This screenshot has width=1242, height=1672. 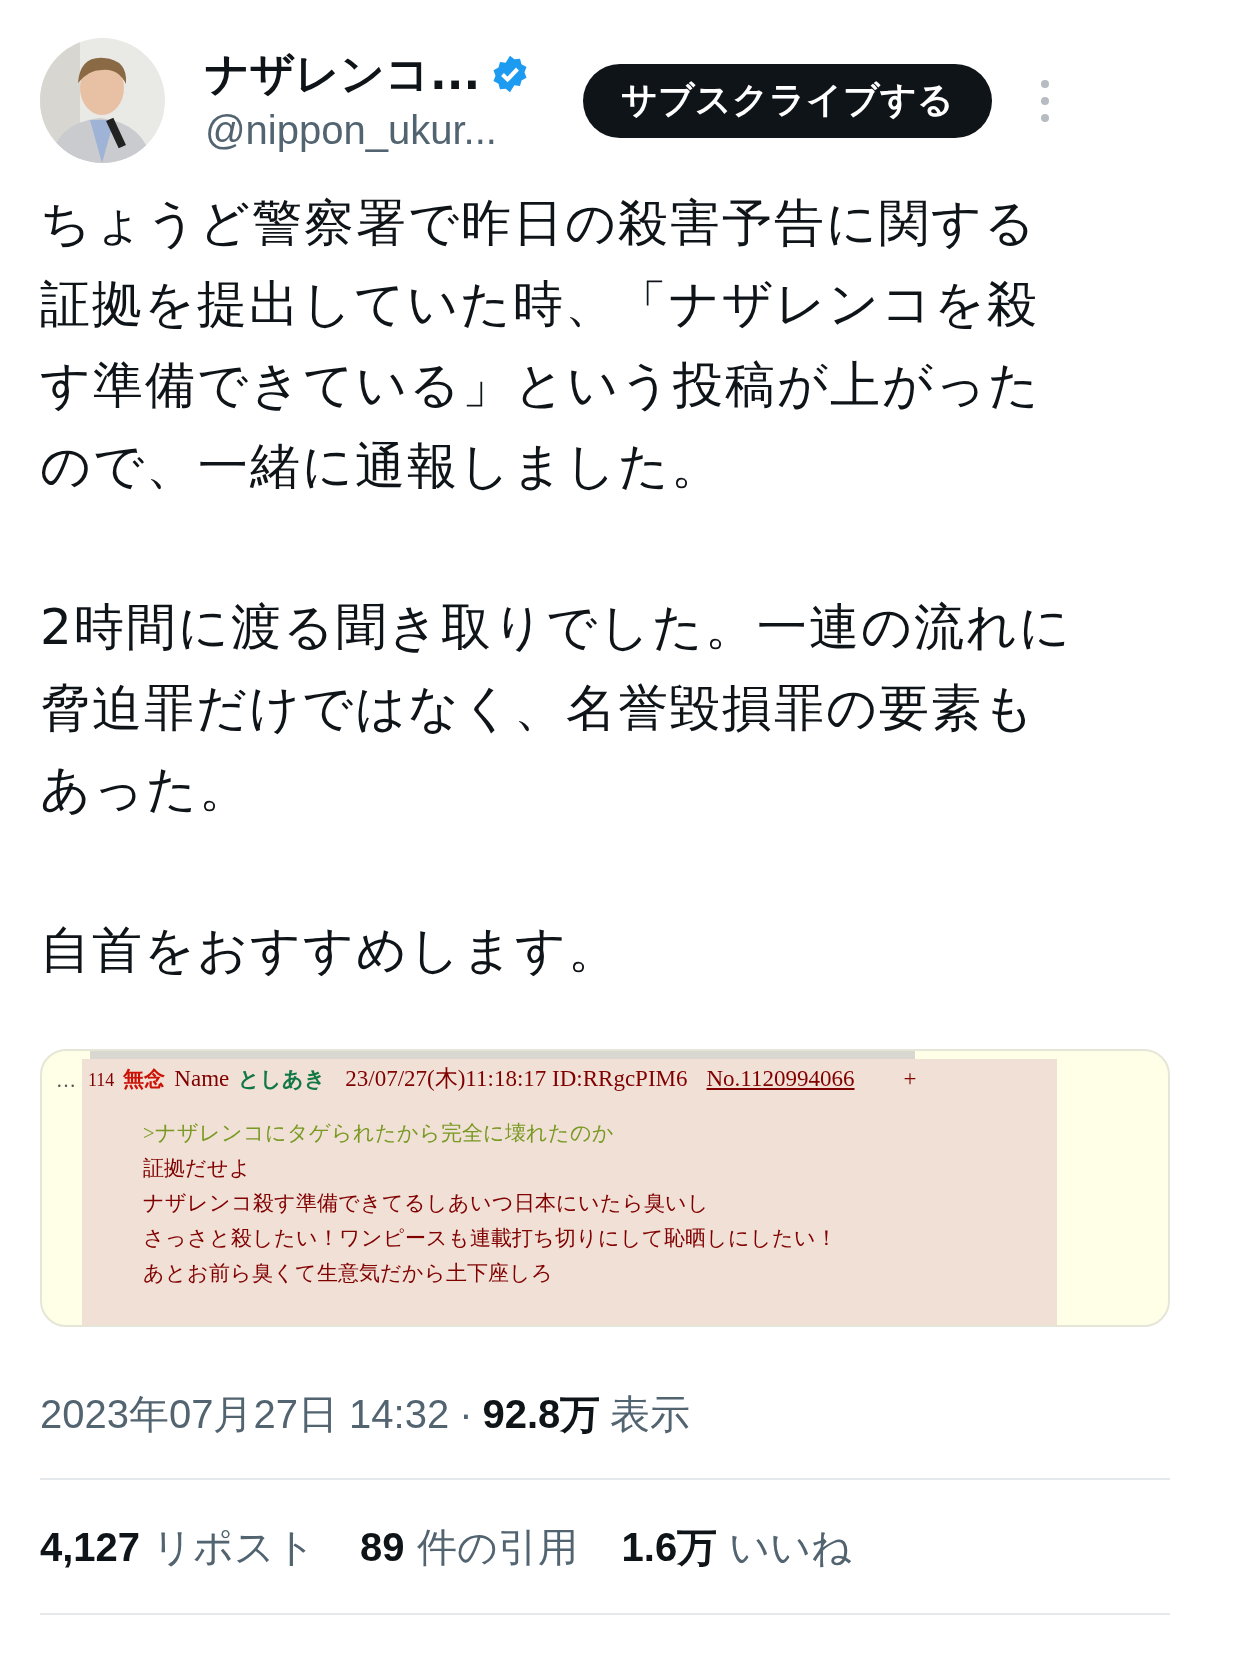 What do you see at coordinates (330, 950) in the screenshot?
I see `post-paragraph: 自首をおすすめします。` at bounding box center [330, 950].